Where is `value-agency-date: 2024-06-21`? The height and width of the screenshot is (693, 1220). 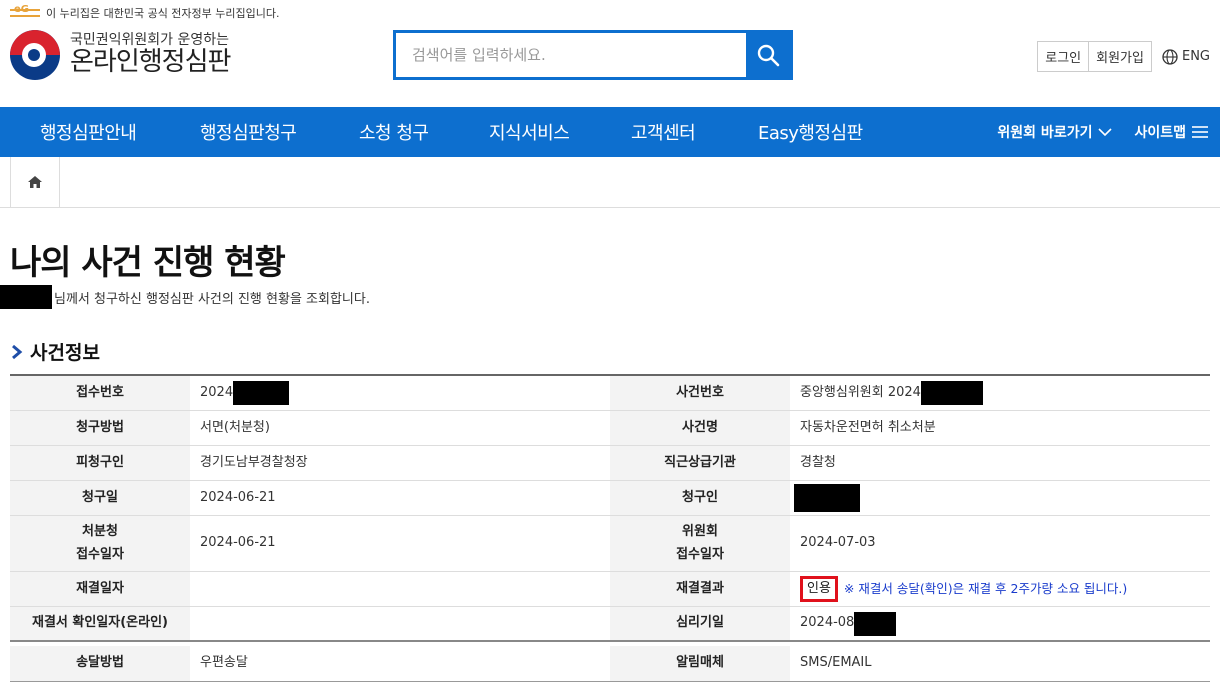 value-agency-date: 2024-06-21 is located at coordinates (238, 543).